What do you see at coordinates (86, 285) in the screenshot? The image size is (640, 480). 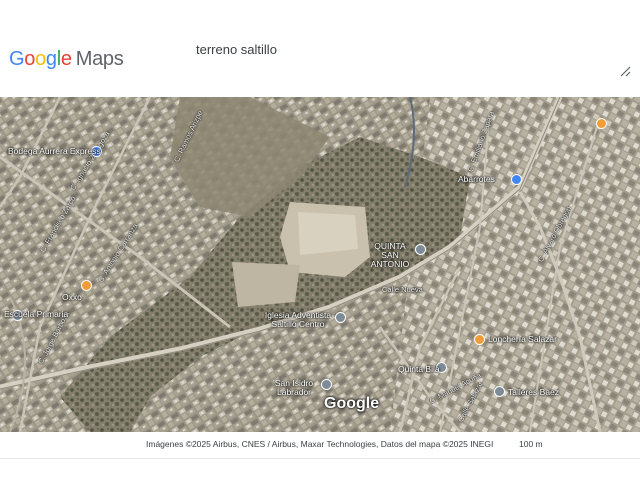 I see `gas-station-icon` at bounding box center [86, 285].